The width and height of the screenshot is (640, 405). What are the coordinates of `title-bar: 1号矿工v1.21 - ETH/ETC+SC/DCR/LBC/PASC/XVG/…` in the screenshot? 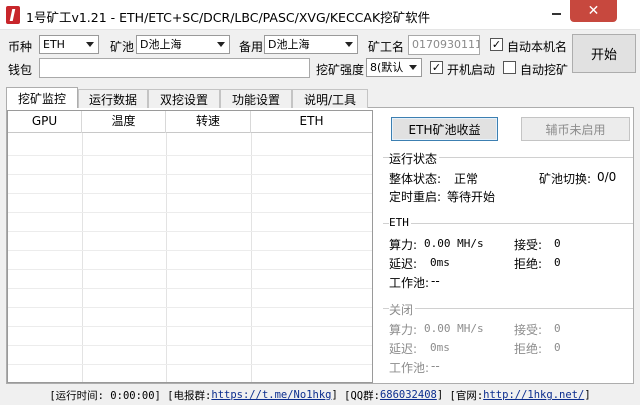 It's located at (320, 15).